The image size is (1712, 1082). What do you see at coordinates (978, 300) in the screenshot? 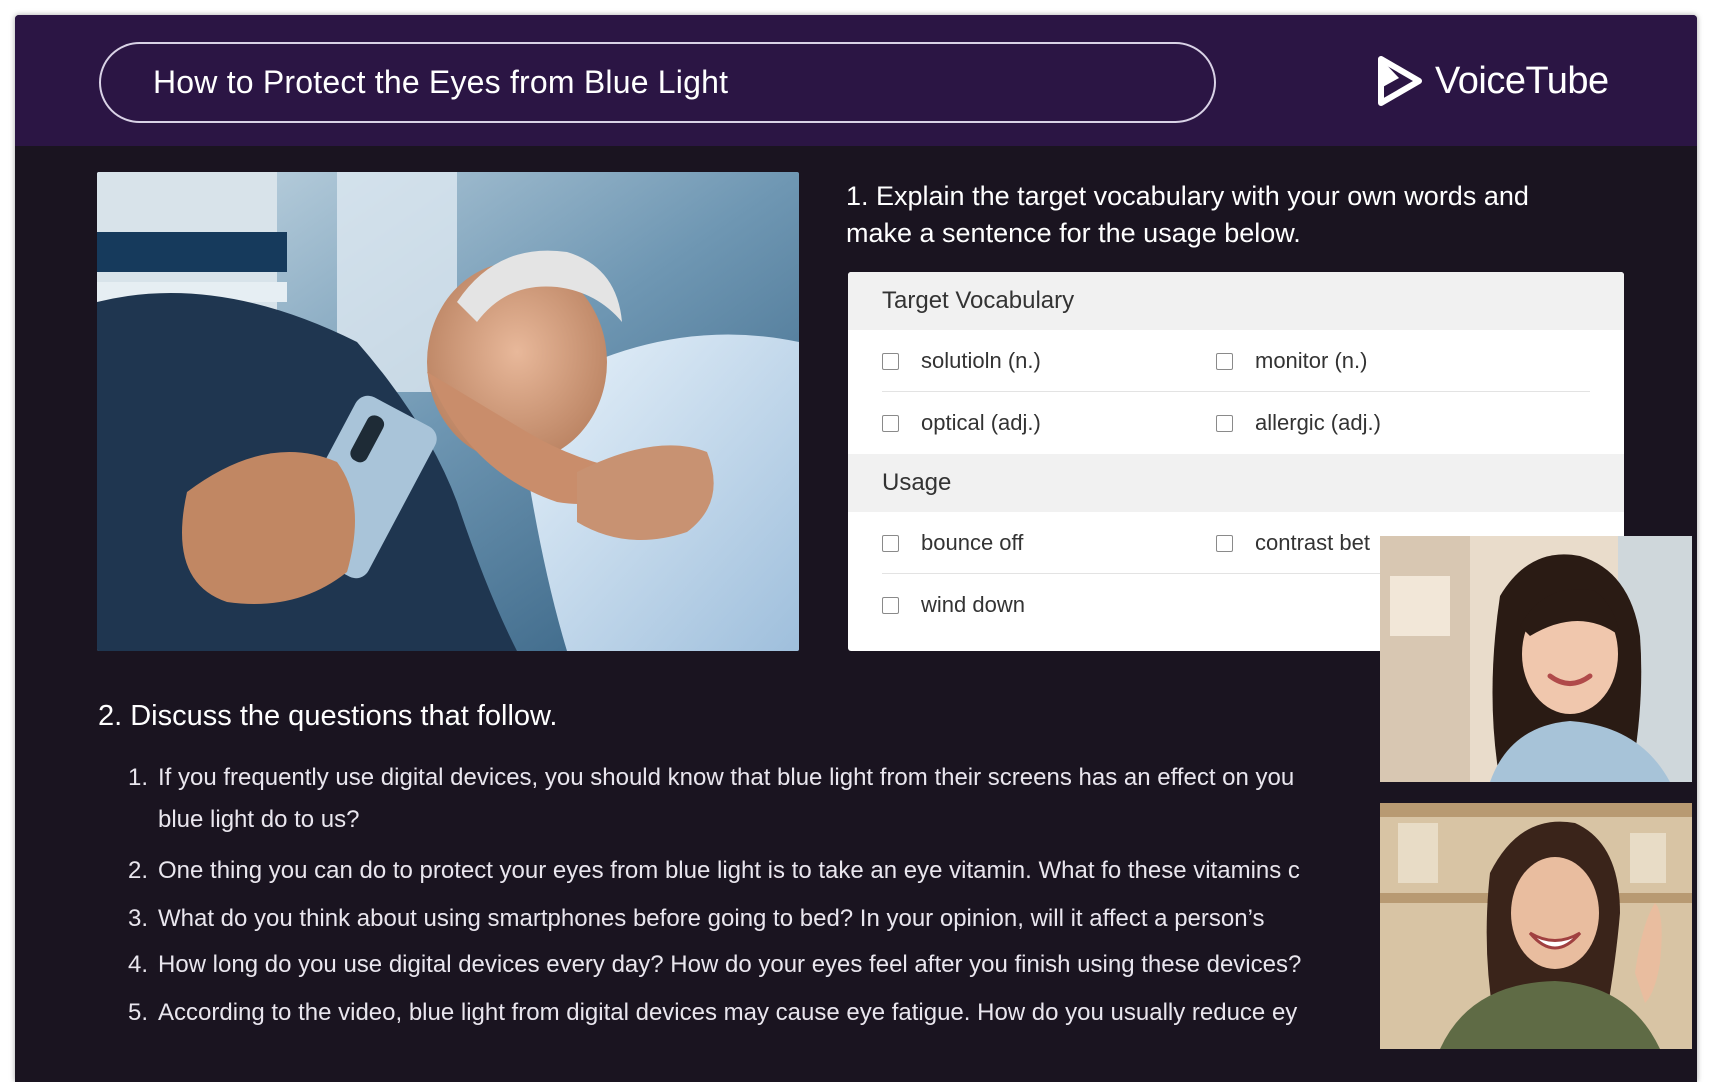
I see `target-vocabulary-label: Target Vocabulary` at bounding box center [978, 300].